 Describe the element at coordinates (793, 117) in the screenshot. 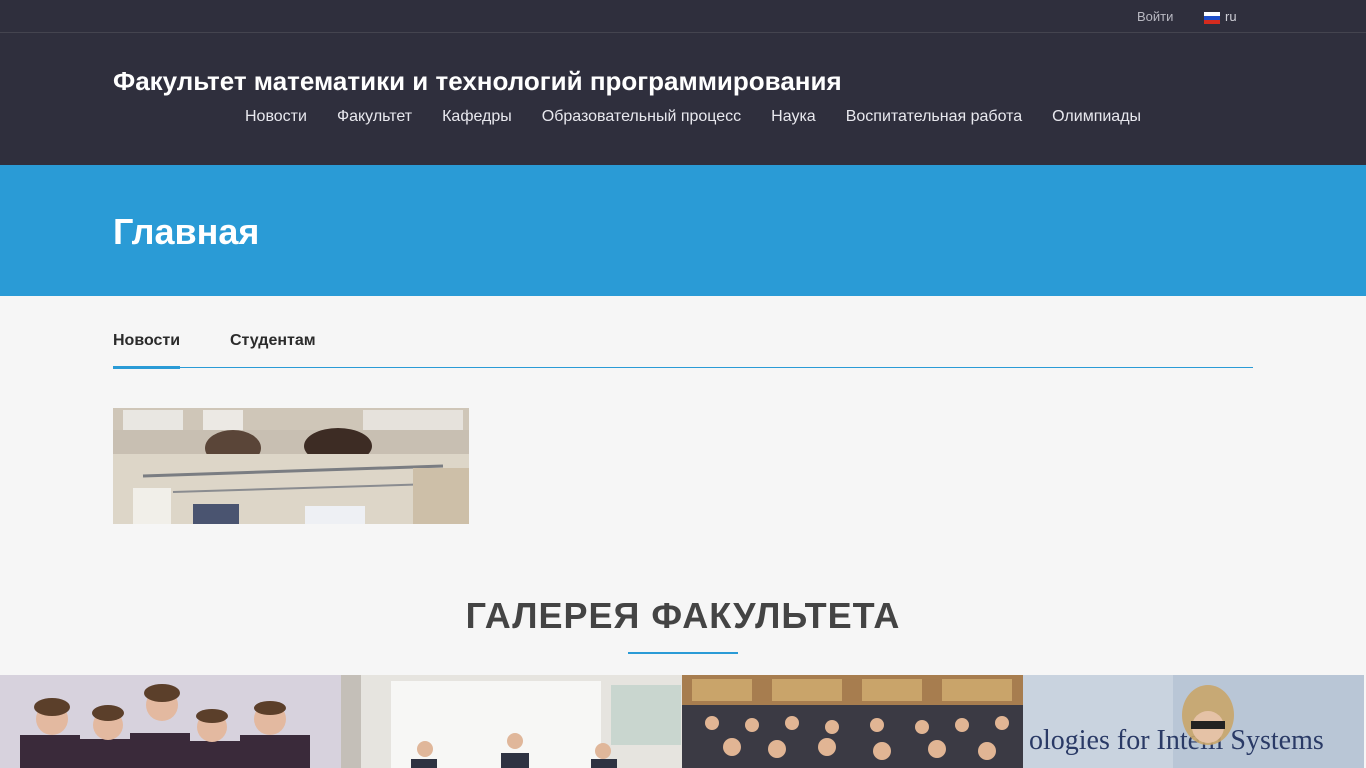

I see `nav-item-science: Наука` at that location.